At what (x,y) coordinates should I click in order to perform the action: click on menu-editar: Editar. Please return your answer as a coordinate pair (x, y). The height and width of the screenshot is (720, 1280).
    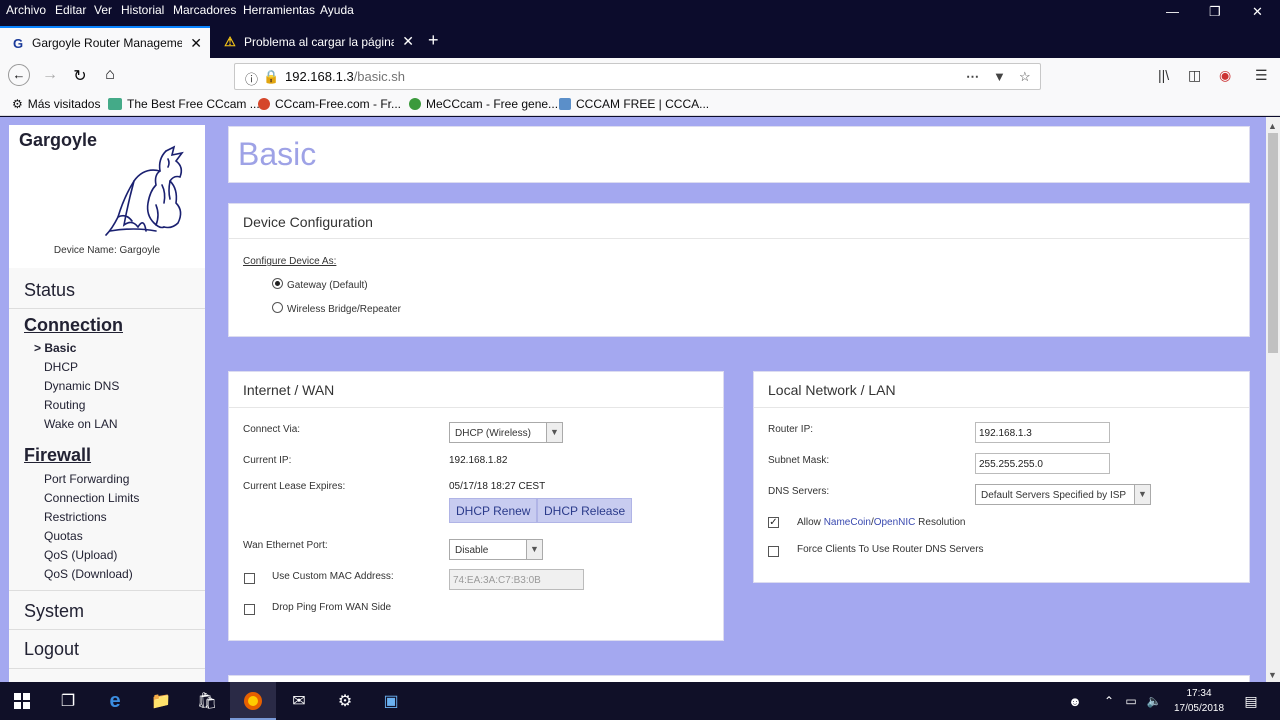
    Looking at the image, I should click on (70, 10).